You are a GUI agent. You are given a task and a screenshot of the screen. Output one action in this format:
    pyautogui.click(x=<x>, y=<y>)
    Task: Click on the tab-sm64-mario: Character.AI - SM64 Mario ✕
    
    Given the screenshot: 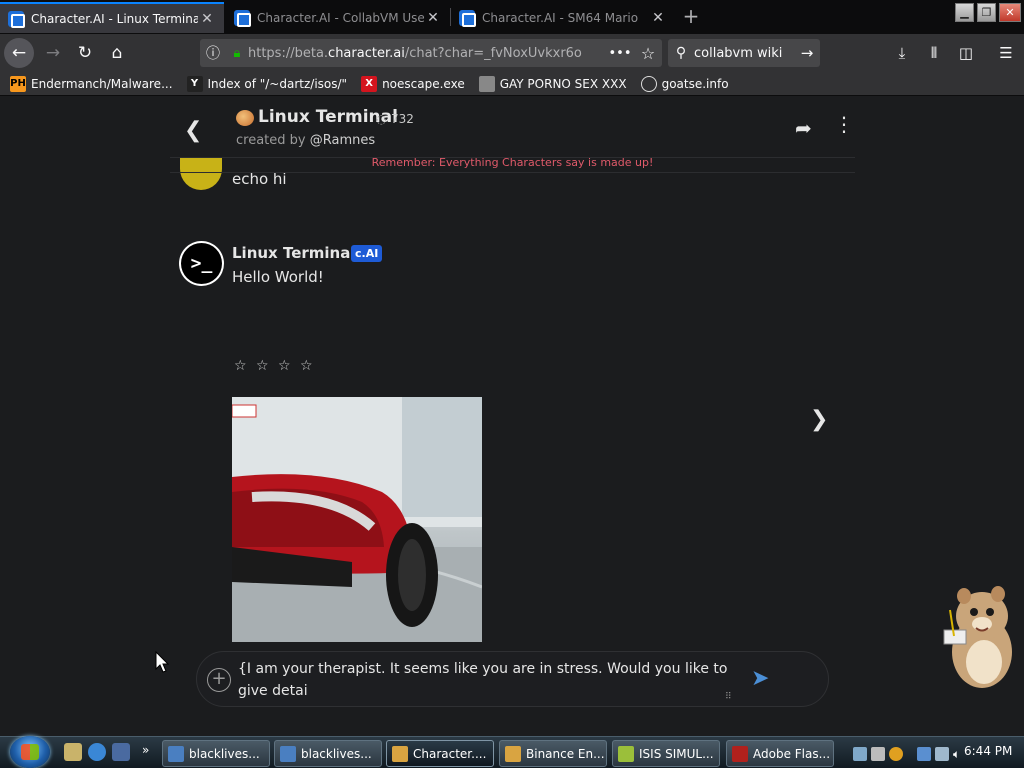 What is the action you would take?
    pyautogui.click(x=563, y=17)
    